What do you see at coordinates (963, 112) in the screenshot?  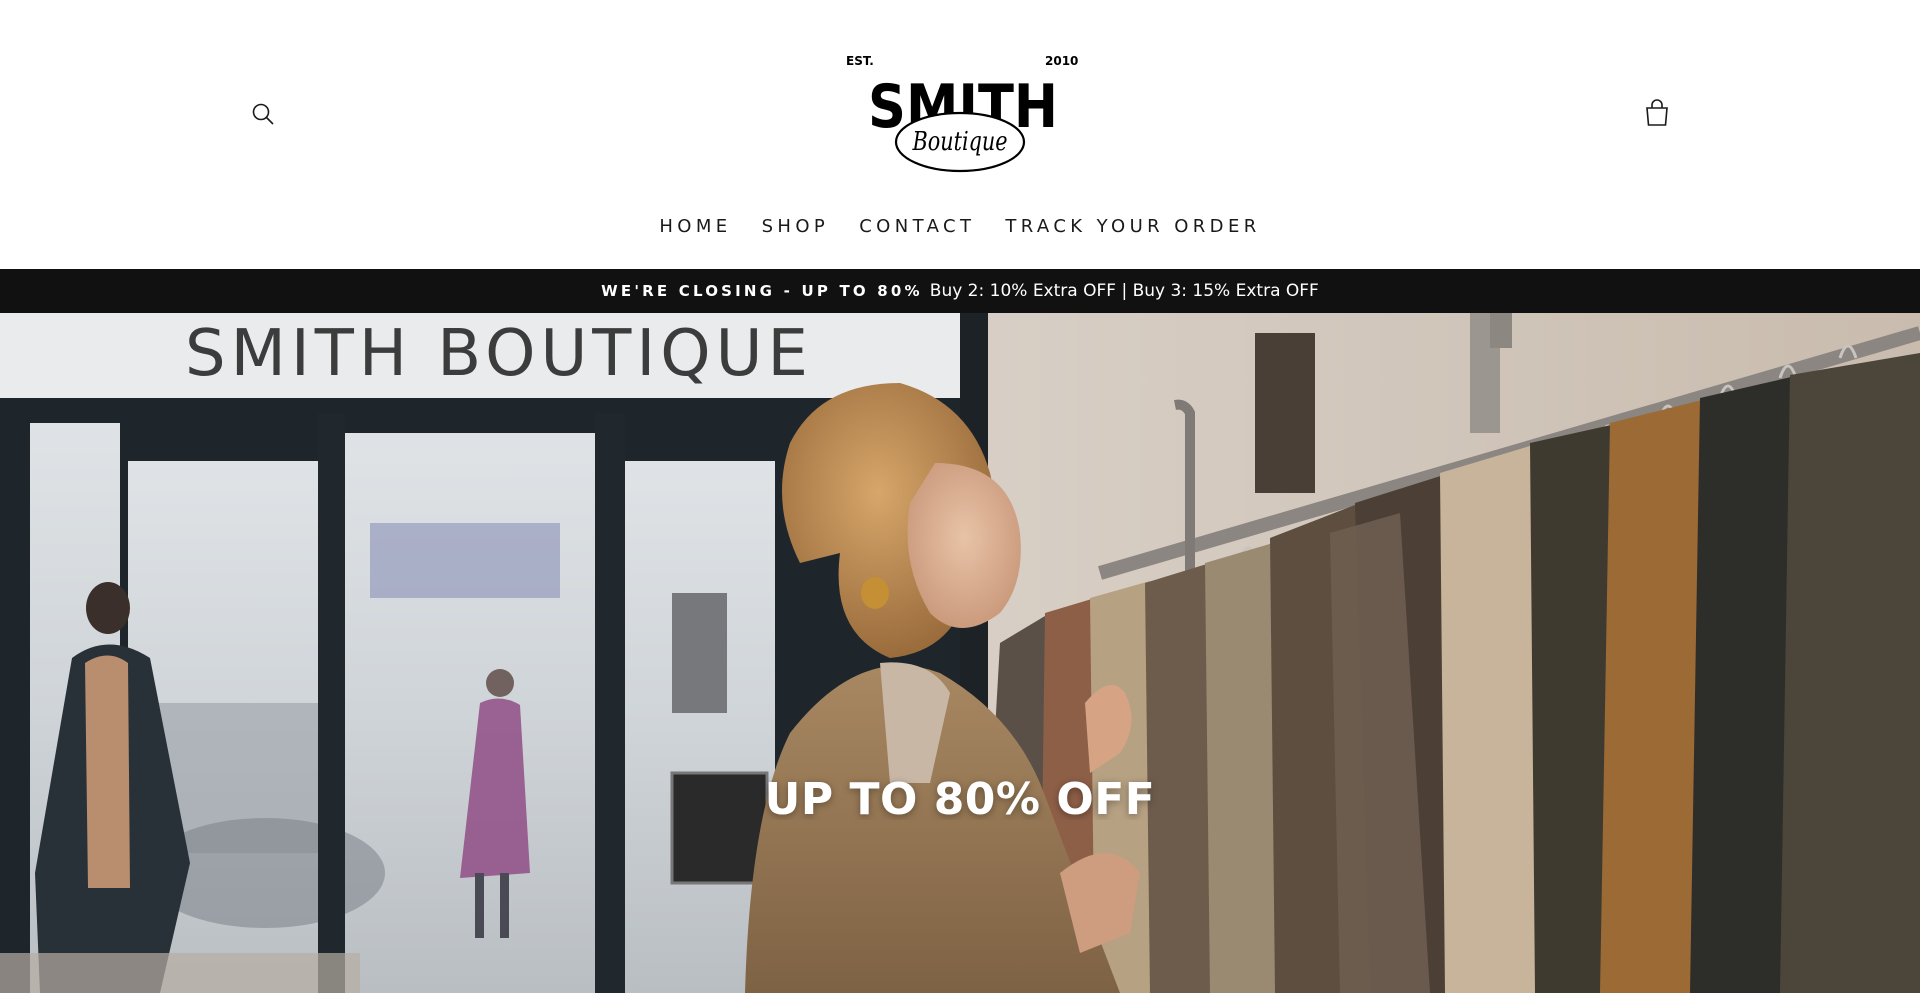 I see `smith-boutique-logo: EST. 2010 SMITH Boutique` at bounding box center [963, 112].